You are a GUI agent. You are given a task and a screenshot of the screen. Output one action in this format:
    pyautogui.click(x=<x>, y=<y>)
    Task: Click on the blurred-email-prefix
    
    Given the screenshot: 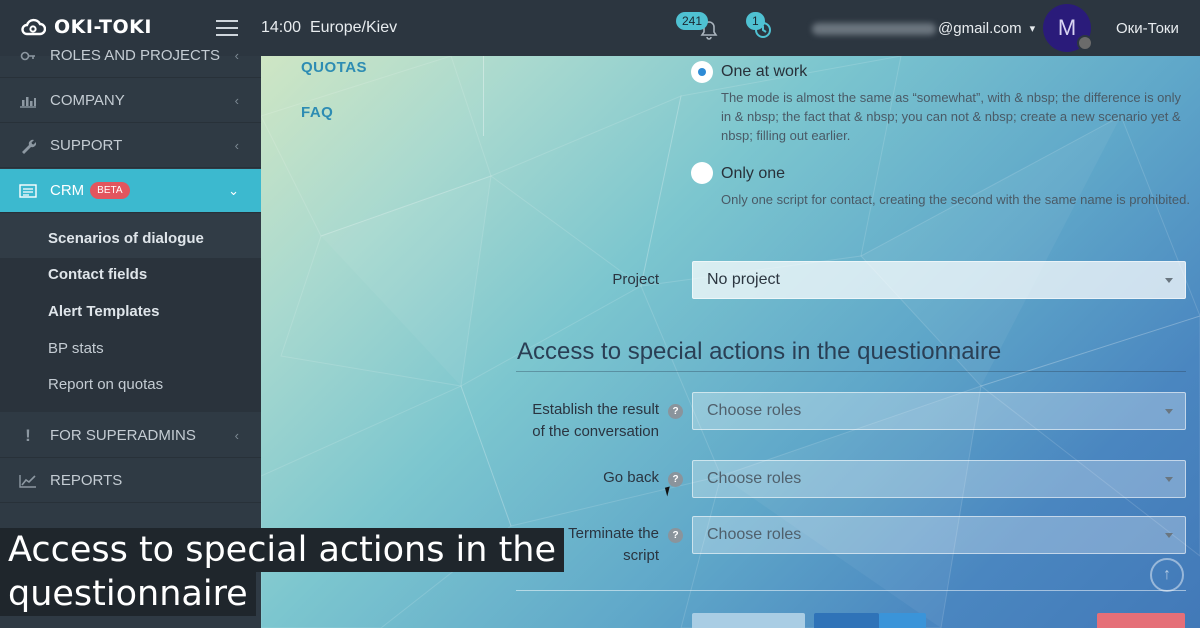 What is the action you would take?
    pyautogui.click(x=874, y=28)
    